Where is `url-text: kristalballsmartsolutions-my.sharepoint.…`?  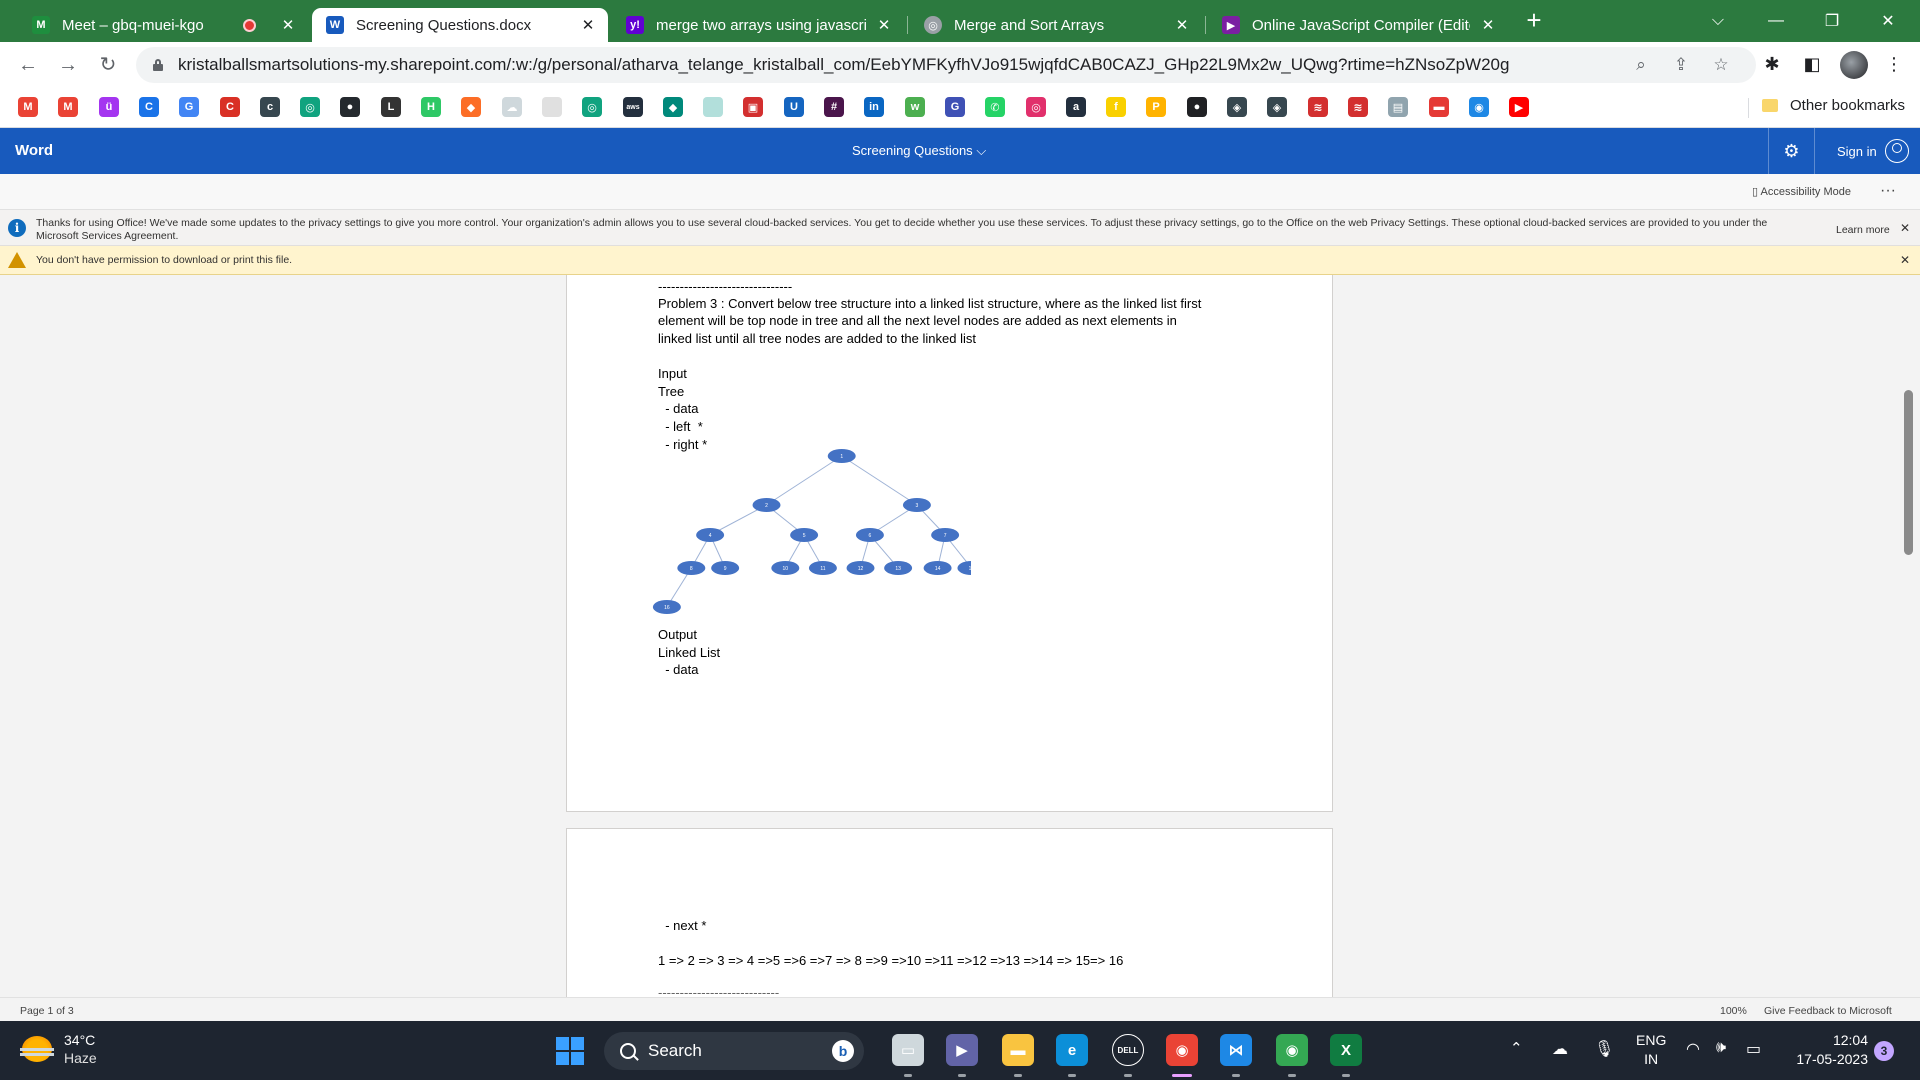
url-text: kristalballsmartsolutions-my.sharepoint.… is located at coordinates (843, 65).